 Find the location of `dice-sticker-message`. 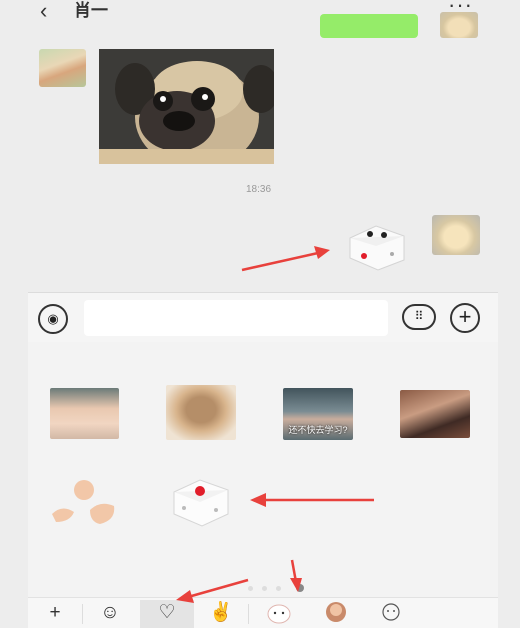

dice-sticker-message is located at coordinates (377, 245).